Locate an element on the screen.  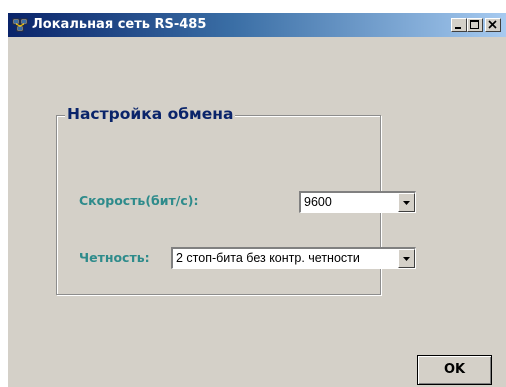
parity-label: Четность: is located at coordinates (114, 257).